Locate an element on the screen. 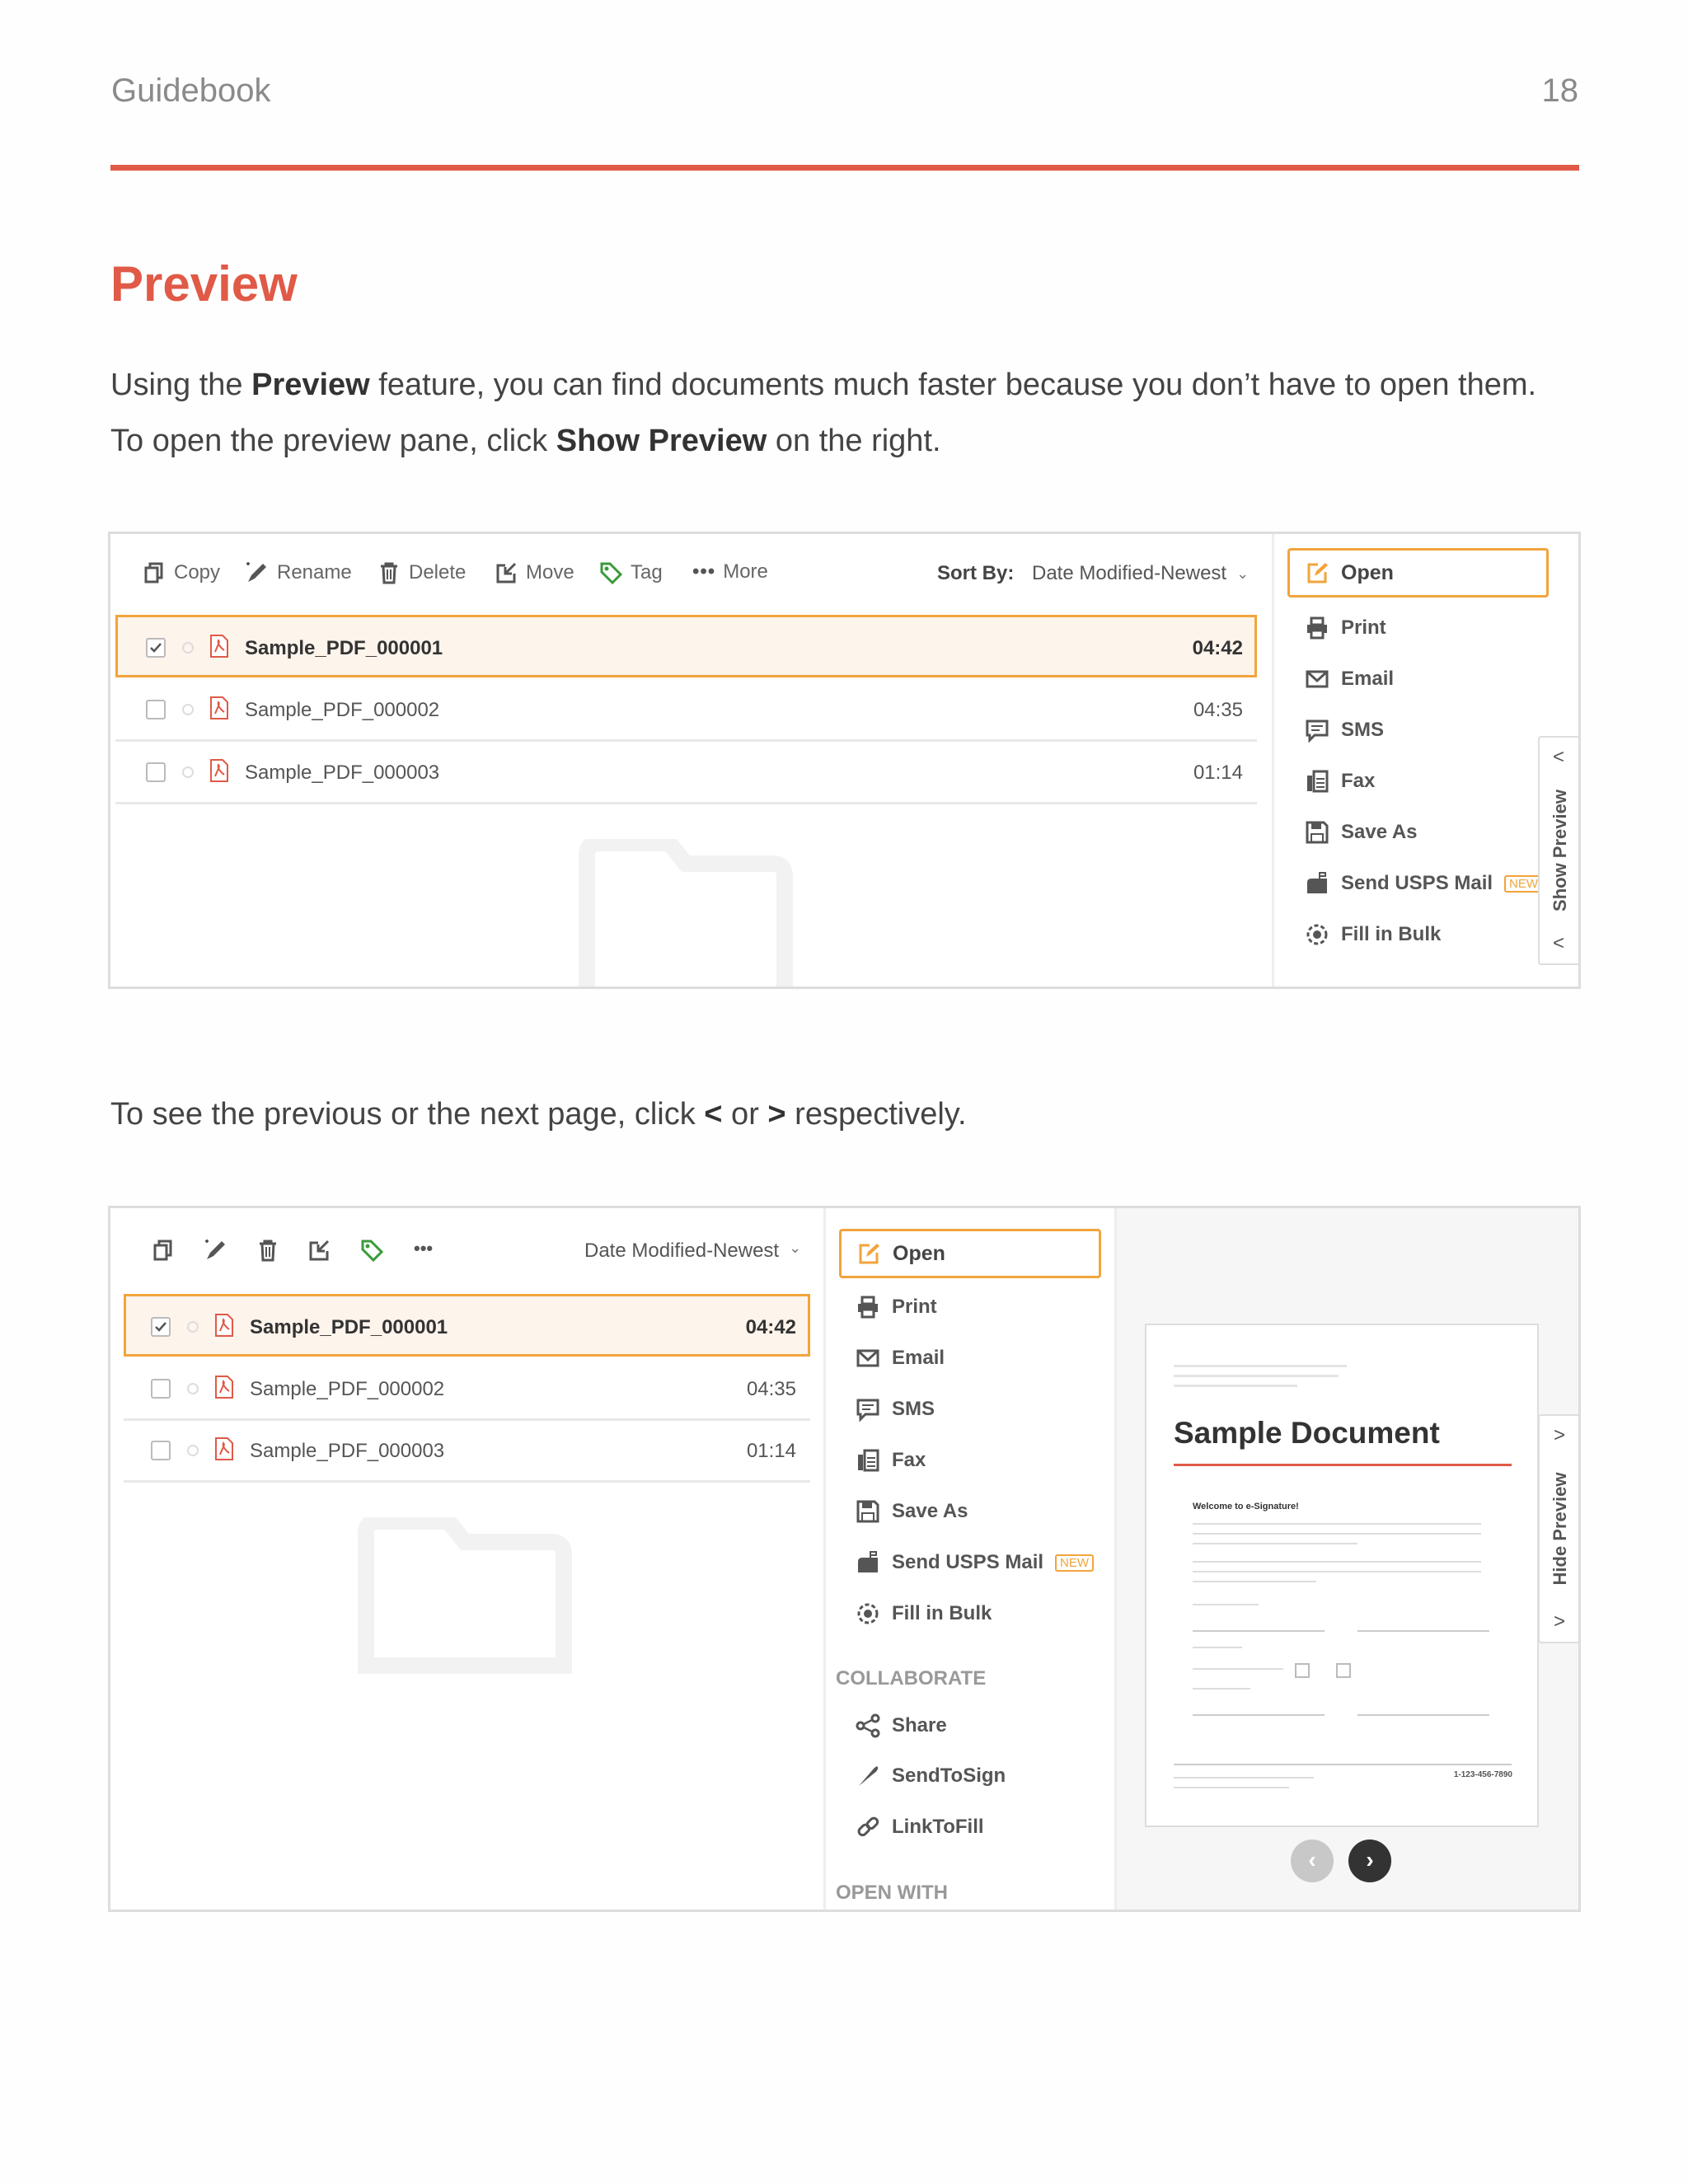 This screenshot has width=1688, height=2184. tag-icon is located at coordinates (372, 1250).